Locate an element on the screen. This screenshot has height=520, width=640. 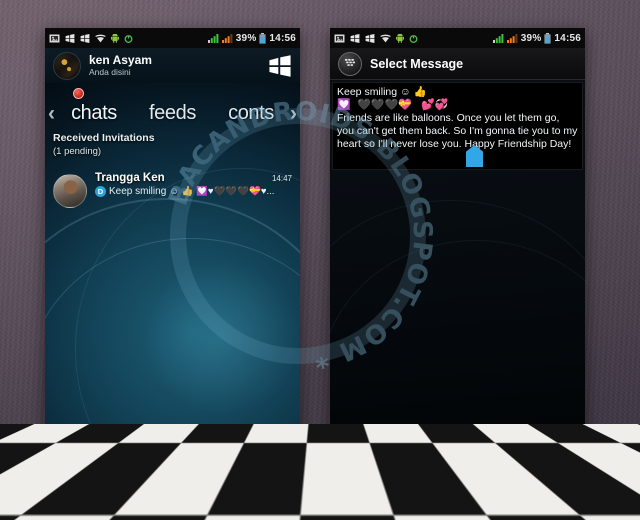
slider-thumb is located at coordinates (342, 466).